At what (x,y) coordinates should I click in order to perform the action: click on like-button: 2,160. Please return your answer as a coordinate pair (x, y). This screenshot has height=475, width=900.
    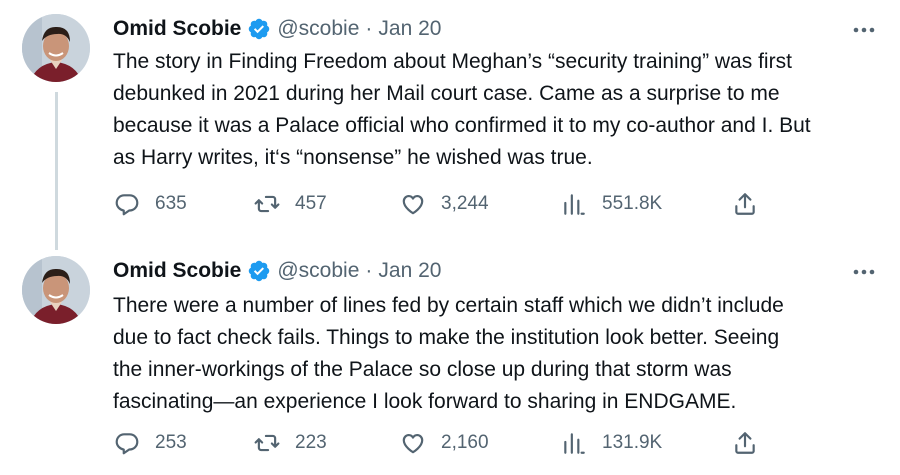
    Looking at the image, I should click on (444, 443).